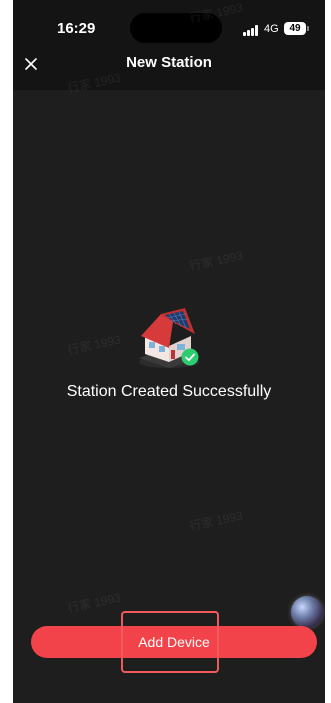 The image size is (331, 703). I want to click on nav-bar: New Station, so click(169, 64).